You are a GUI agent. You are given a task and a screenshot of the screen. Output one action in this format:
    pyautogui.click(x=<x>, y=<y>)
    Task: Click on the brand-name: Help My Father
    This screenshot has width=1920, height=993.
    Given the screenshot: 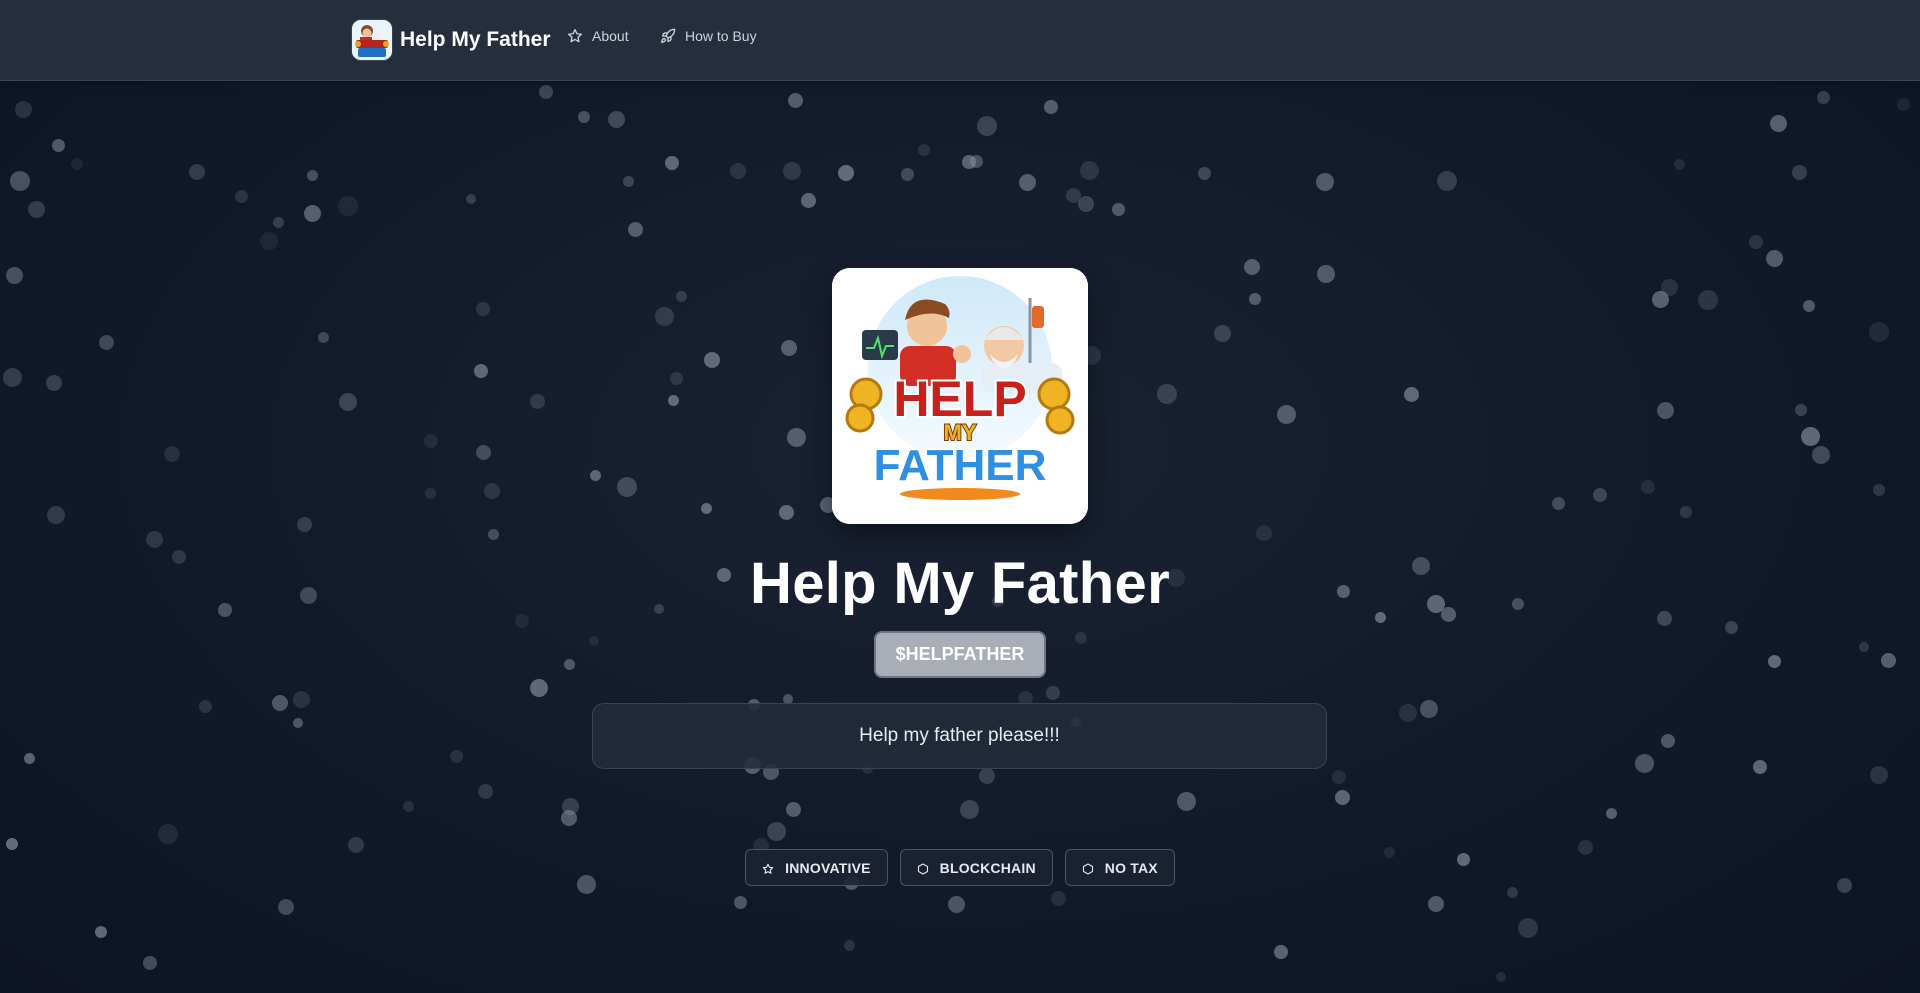 What is the action you would take?
    pyautogui.click(x=475, y=39)
    